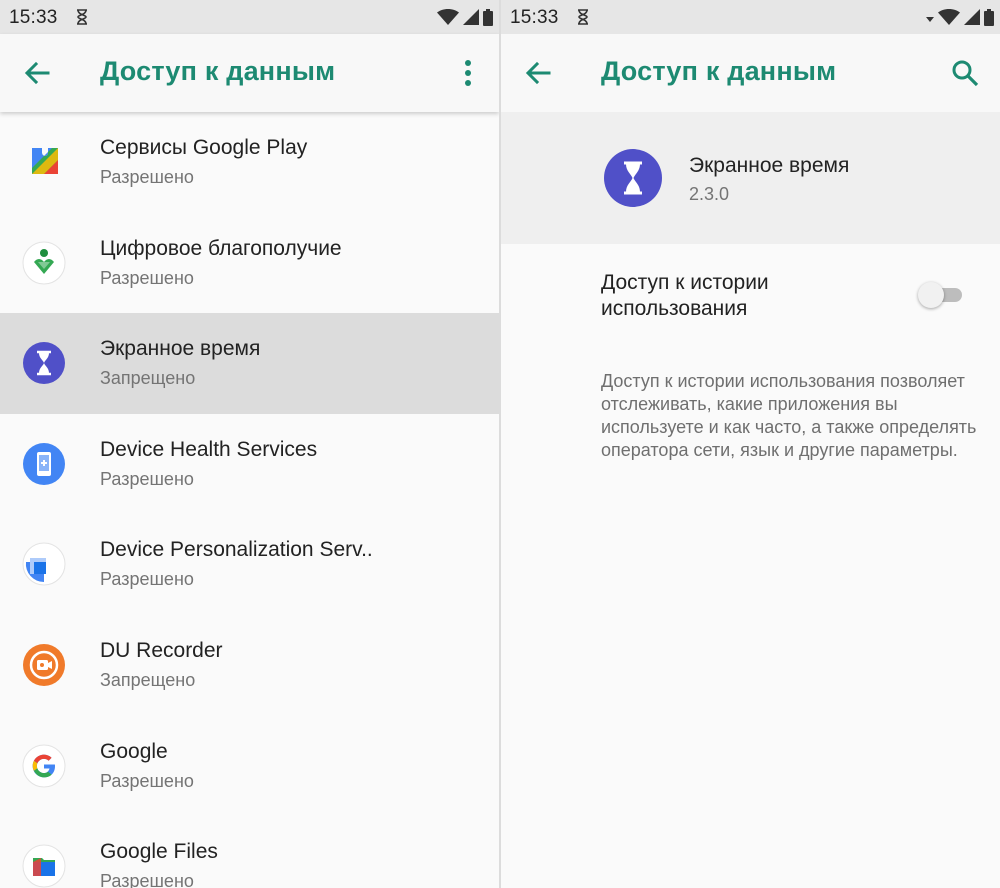  I want to click on app-name: Device Health Services, so click(209, 449).